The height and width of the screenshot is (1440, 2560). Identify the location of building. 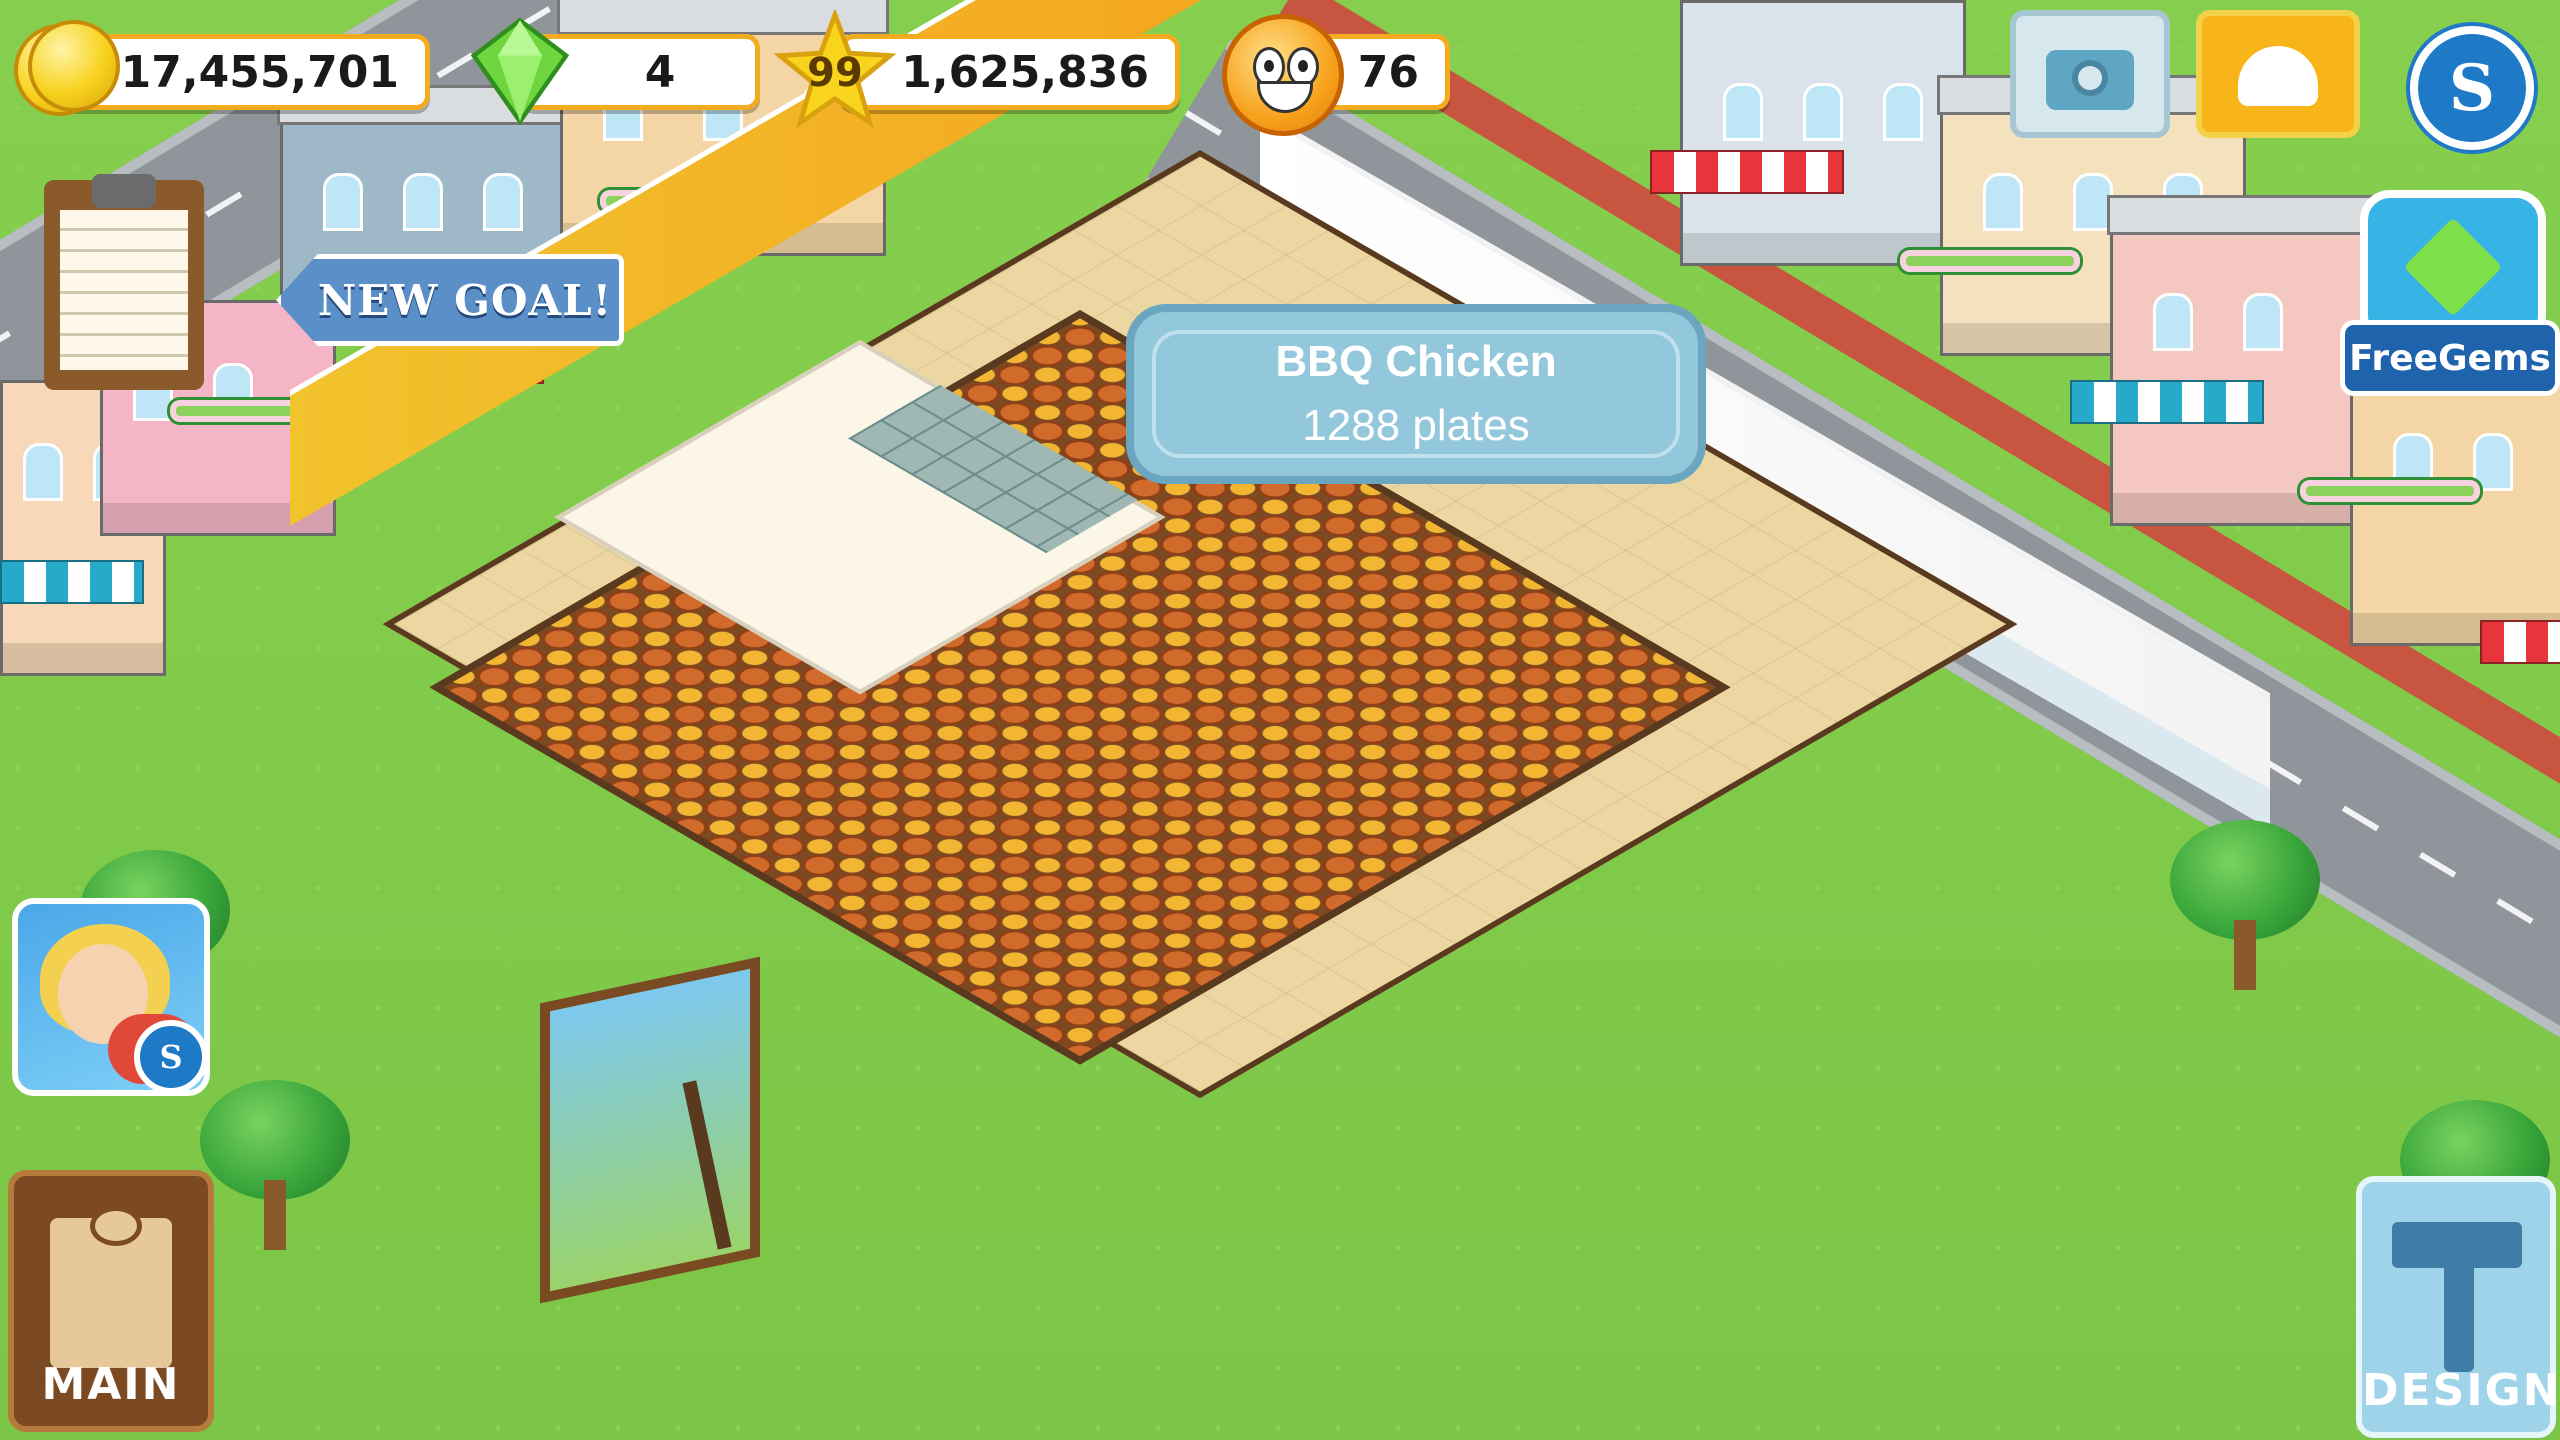
(2455, 503).